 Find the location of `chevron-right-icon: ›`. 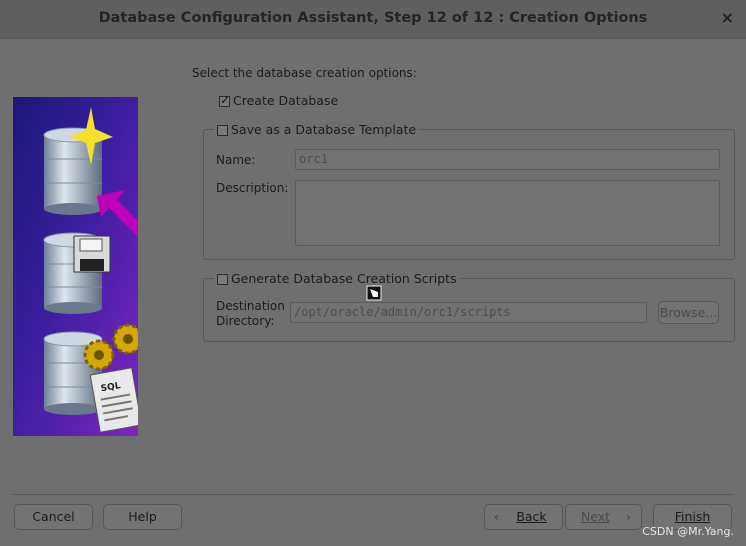

chevron-right-icon: › is located at coordinates (628, 516).